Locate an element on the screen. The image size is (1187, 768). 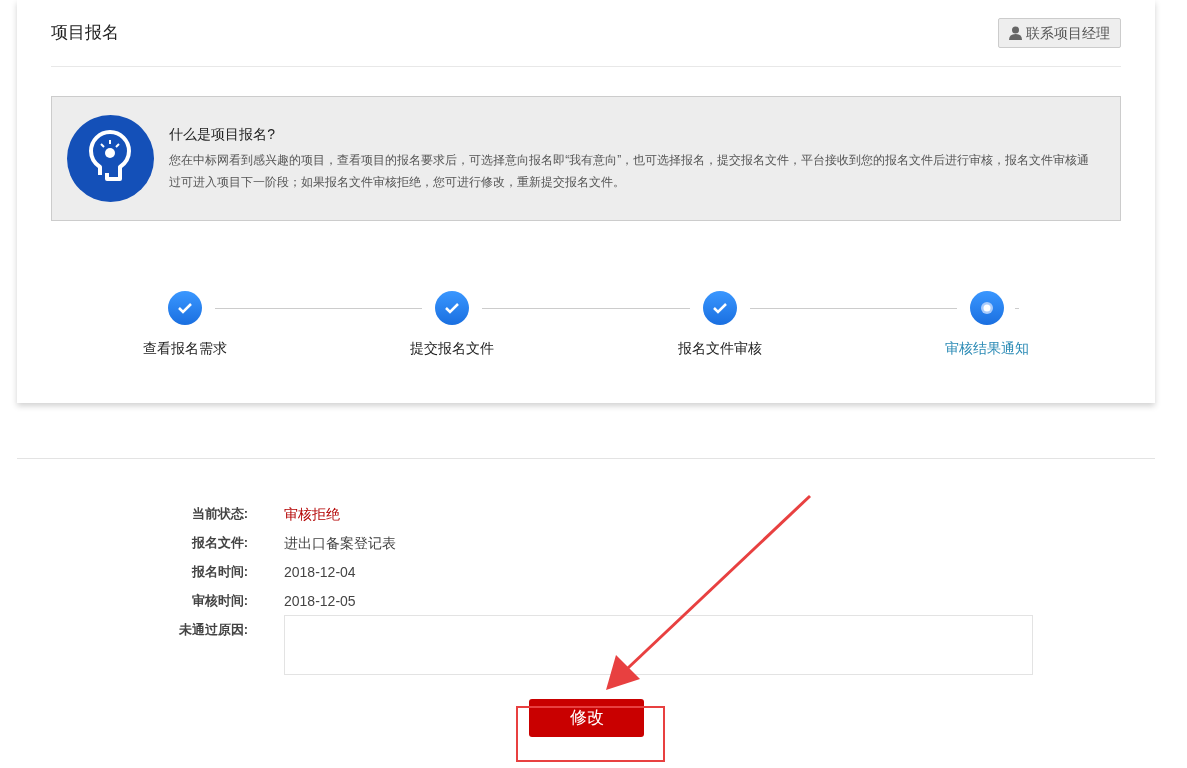
field-label: 报名文件: is located at coordinates (219, 543).